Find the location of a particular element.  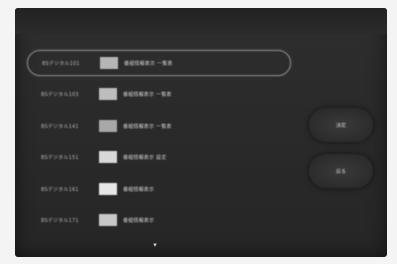

chevron-down-icon: ▾ is located at coordinates (155, 245).